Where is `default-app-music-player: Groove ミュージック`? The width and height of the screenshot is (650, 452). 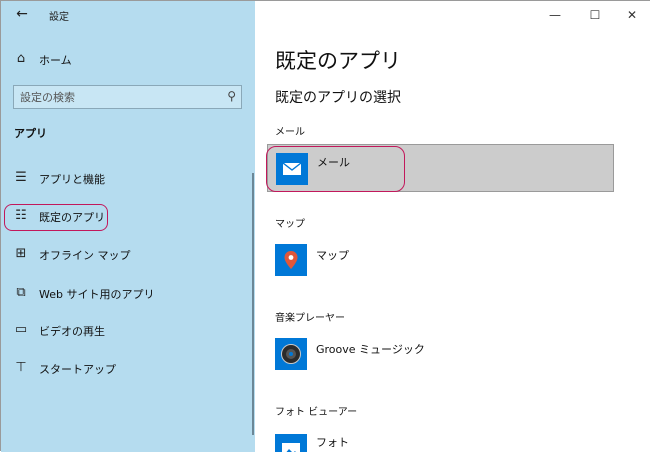
default-app-music-player: Groove ミュージック is located at coordinates (440, 355).